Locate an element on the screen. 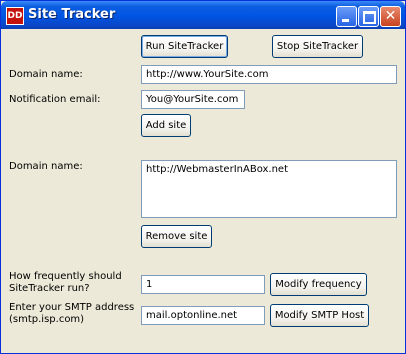 The width and height of the screenshot is (406, 354). domain-name-label: Domain name: is located at coordinates (46, 74).